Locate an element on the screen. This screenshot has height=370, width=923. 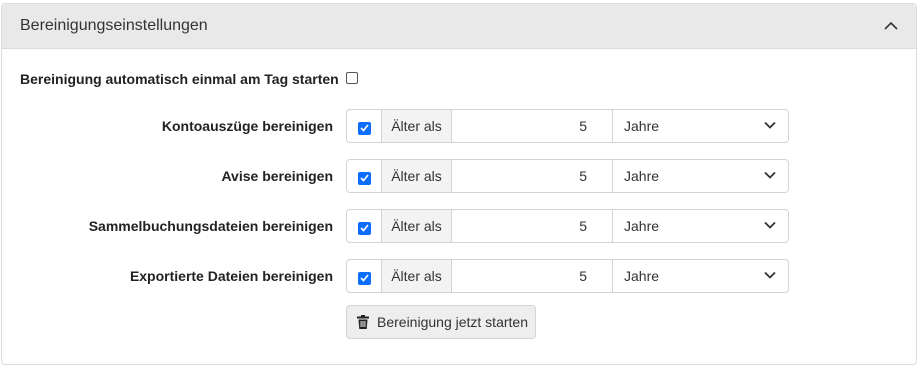
collapse-button is located at coordinates (891, 25).